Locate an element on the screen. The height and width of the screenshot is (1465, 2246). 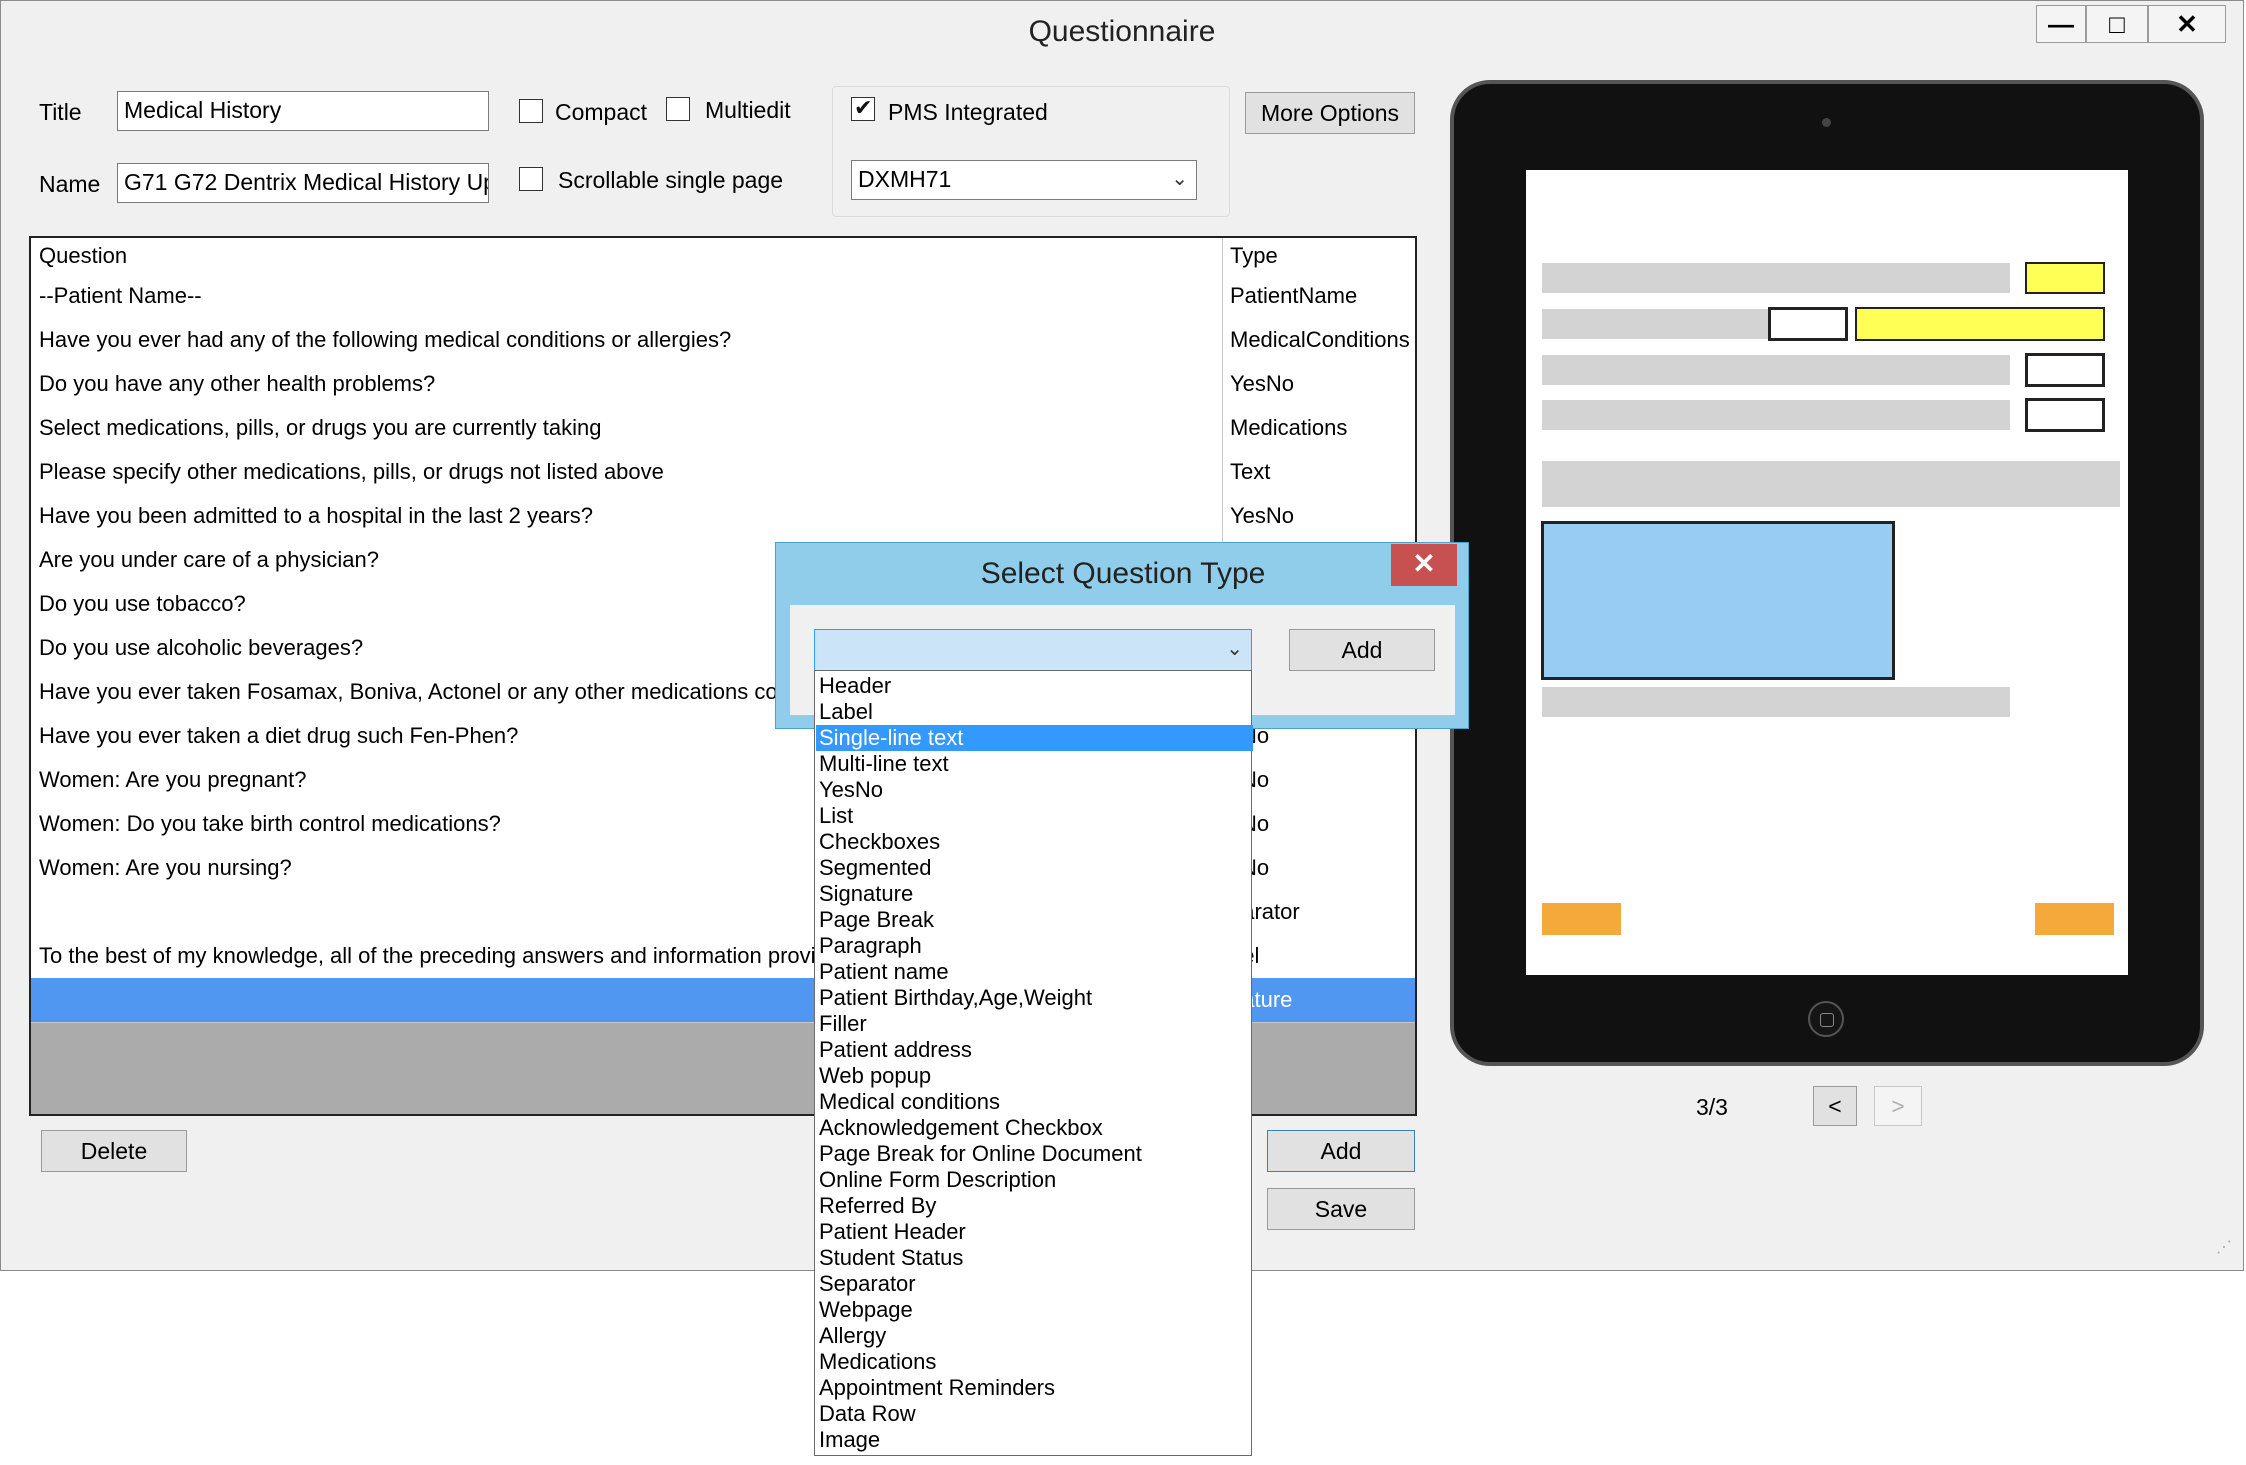
dropdown-option: Online Form Description is located at coordinates (1034, 1180).